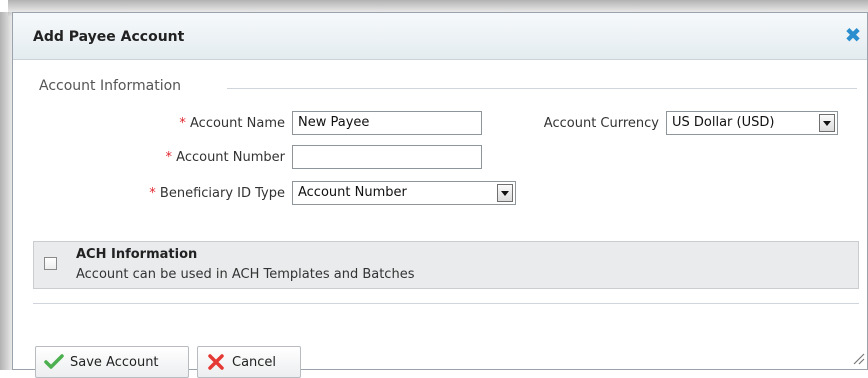 The image size is (868, 378). What do you see at coordinates (723, 122) in the screenshot?
I see `account-currency-value: US Dollar (USD)` at bounding box center [723, 122].